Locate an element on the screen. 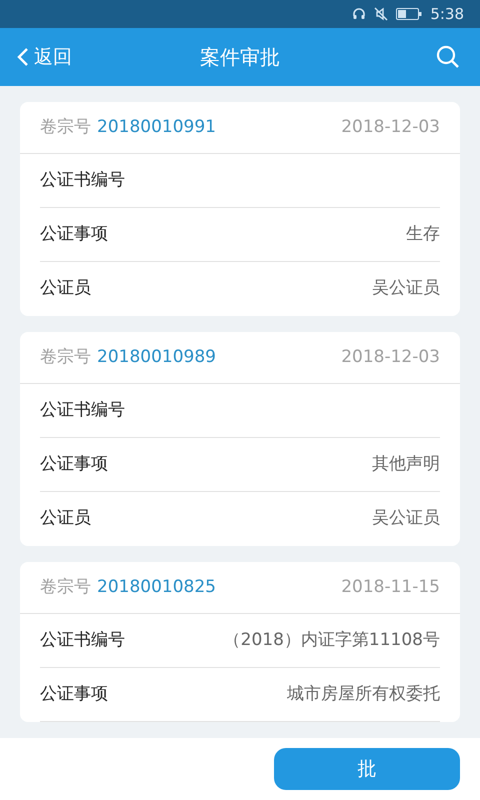 This screenshot has height=800, width=480. field-value: 城市房屋所有权委托 is located at coordinates (363, 694).